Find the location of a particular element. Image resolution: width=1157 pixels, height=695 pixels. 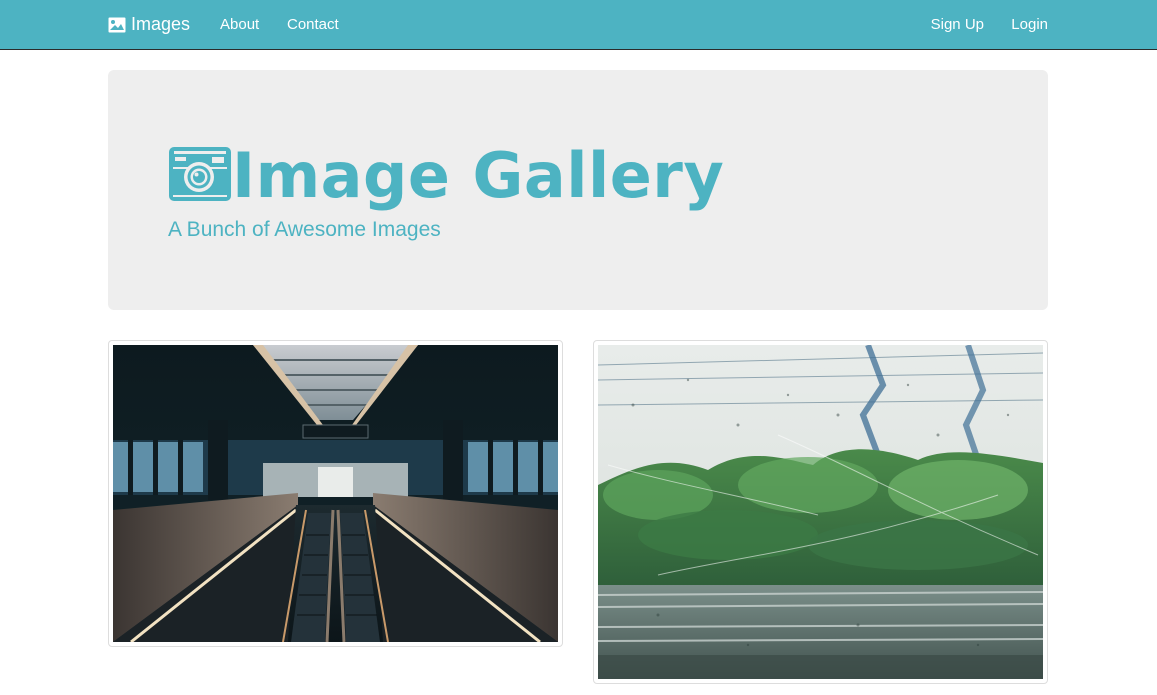

nav-contact-link: Contact is located at coordinates (313, 24).